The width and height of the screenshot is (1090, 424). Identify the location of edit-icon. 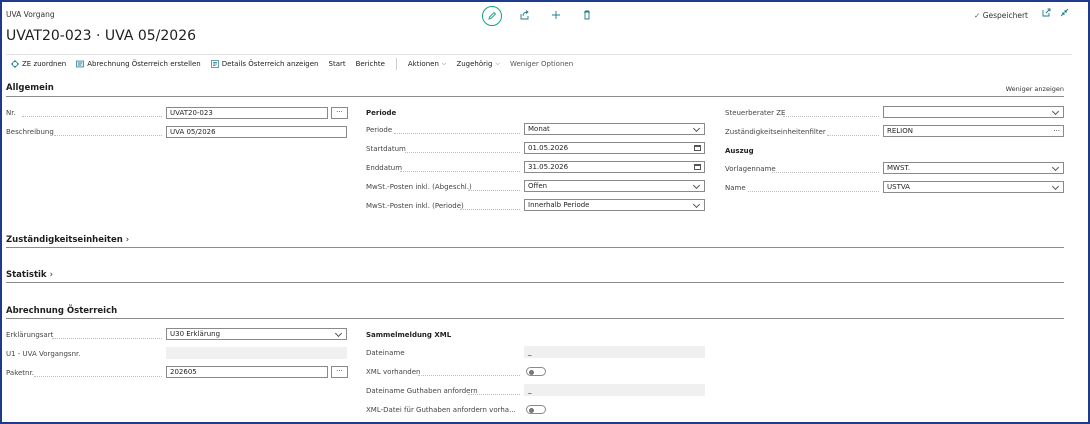
(492, 16).